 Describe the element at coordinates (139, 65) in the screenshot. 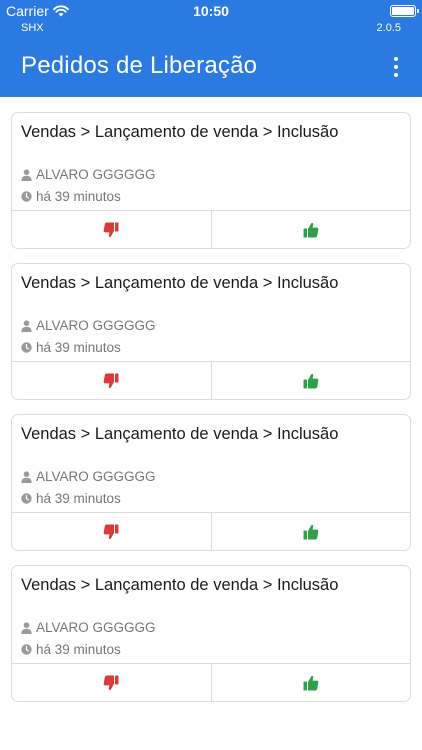

I see `page-title: Pedidos de Liberação` at that location.